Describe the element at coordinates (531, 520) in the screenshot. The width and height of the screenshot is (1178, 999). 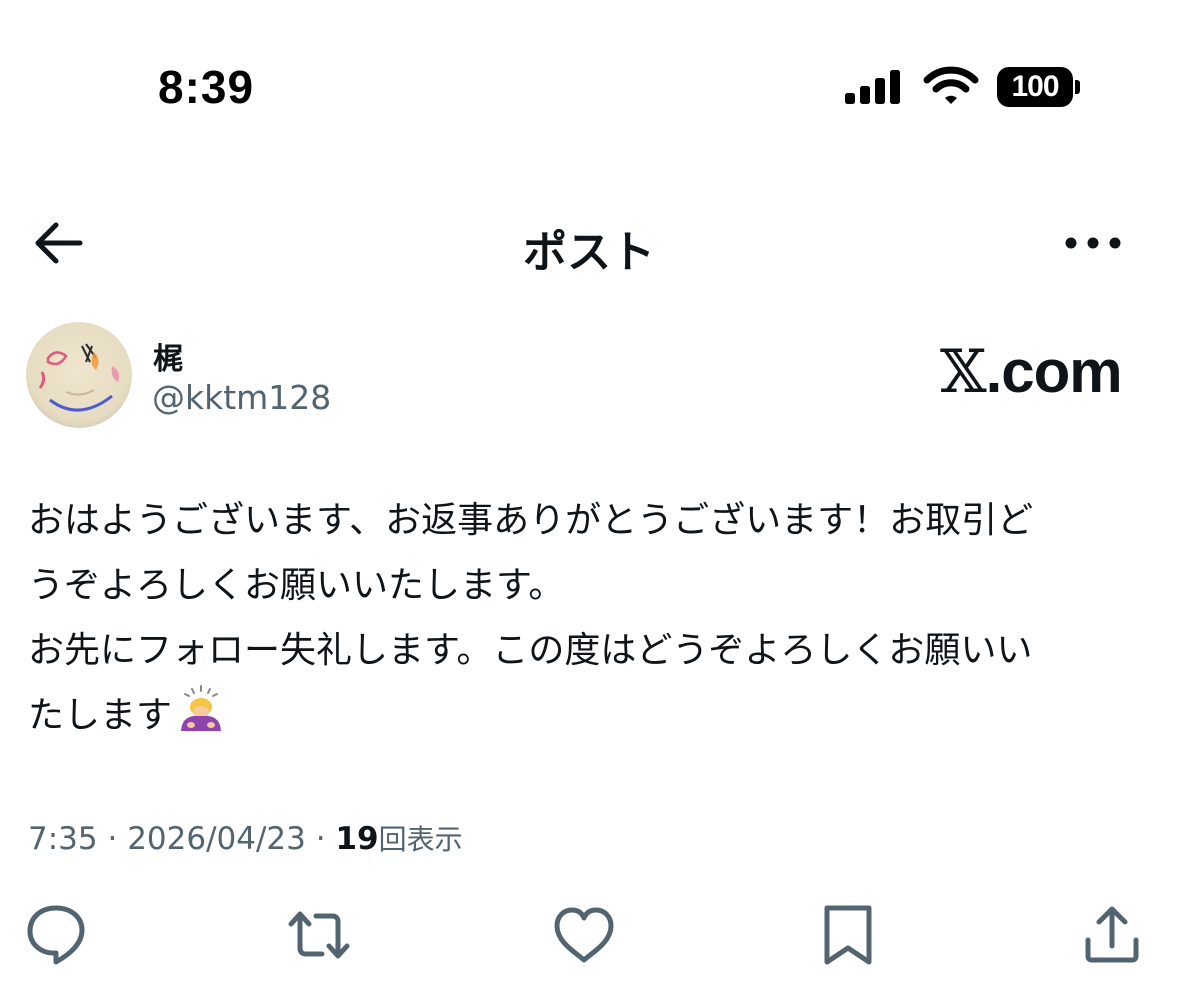
I see `post-line: おはようございます、お返事ありがとうございます！お取引ど` at that location.